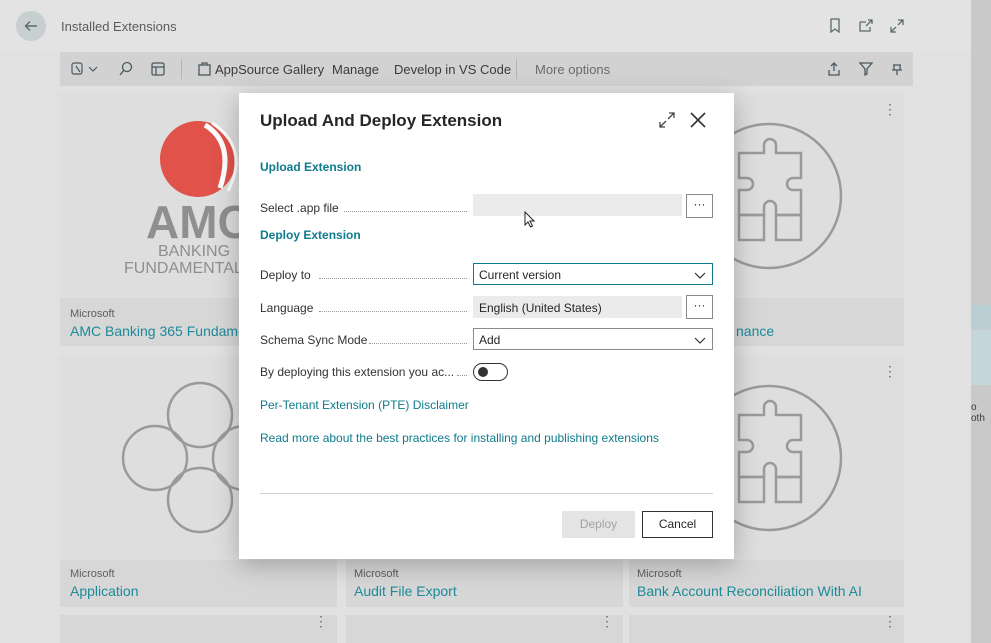 The width and height of the screenshot is (991, 643). What do you see at coordinates (314, 340) in the screenshot?
I see `schema-sync-label: Schema Sync Mode` at bounding box center [314, 340].